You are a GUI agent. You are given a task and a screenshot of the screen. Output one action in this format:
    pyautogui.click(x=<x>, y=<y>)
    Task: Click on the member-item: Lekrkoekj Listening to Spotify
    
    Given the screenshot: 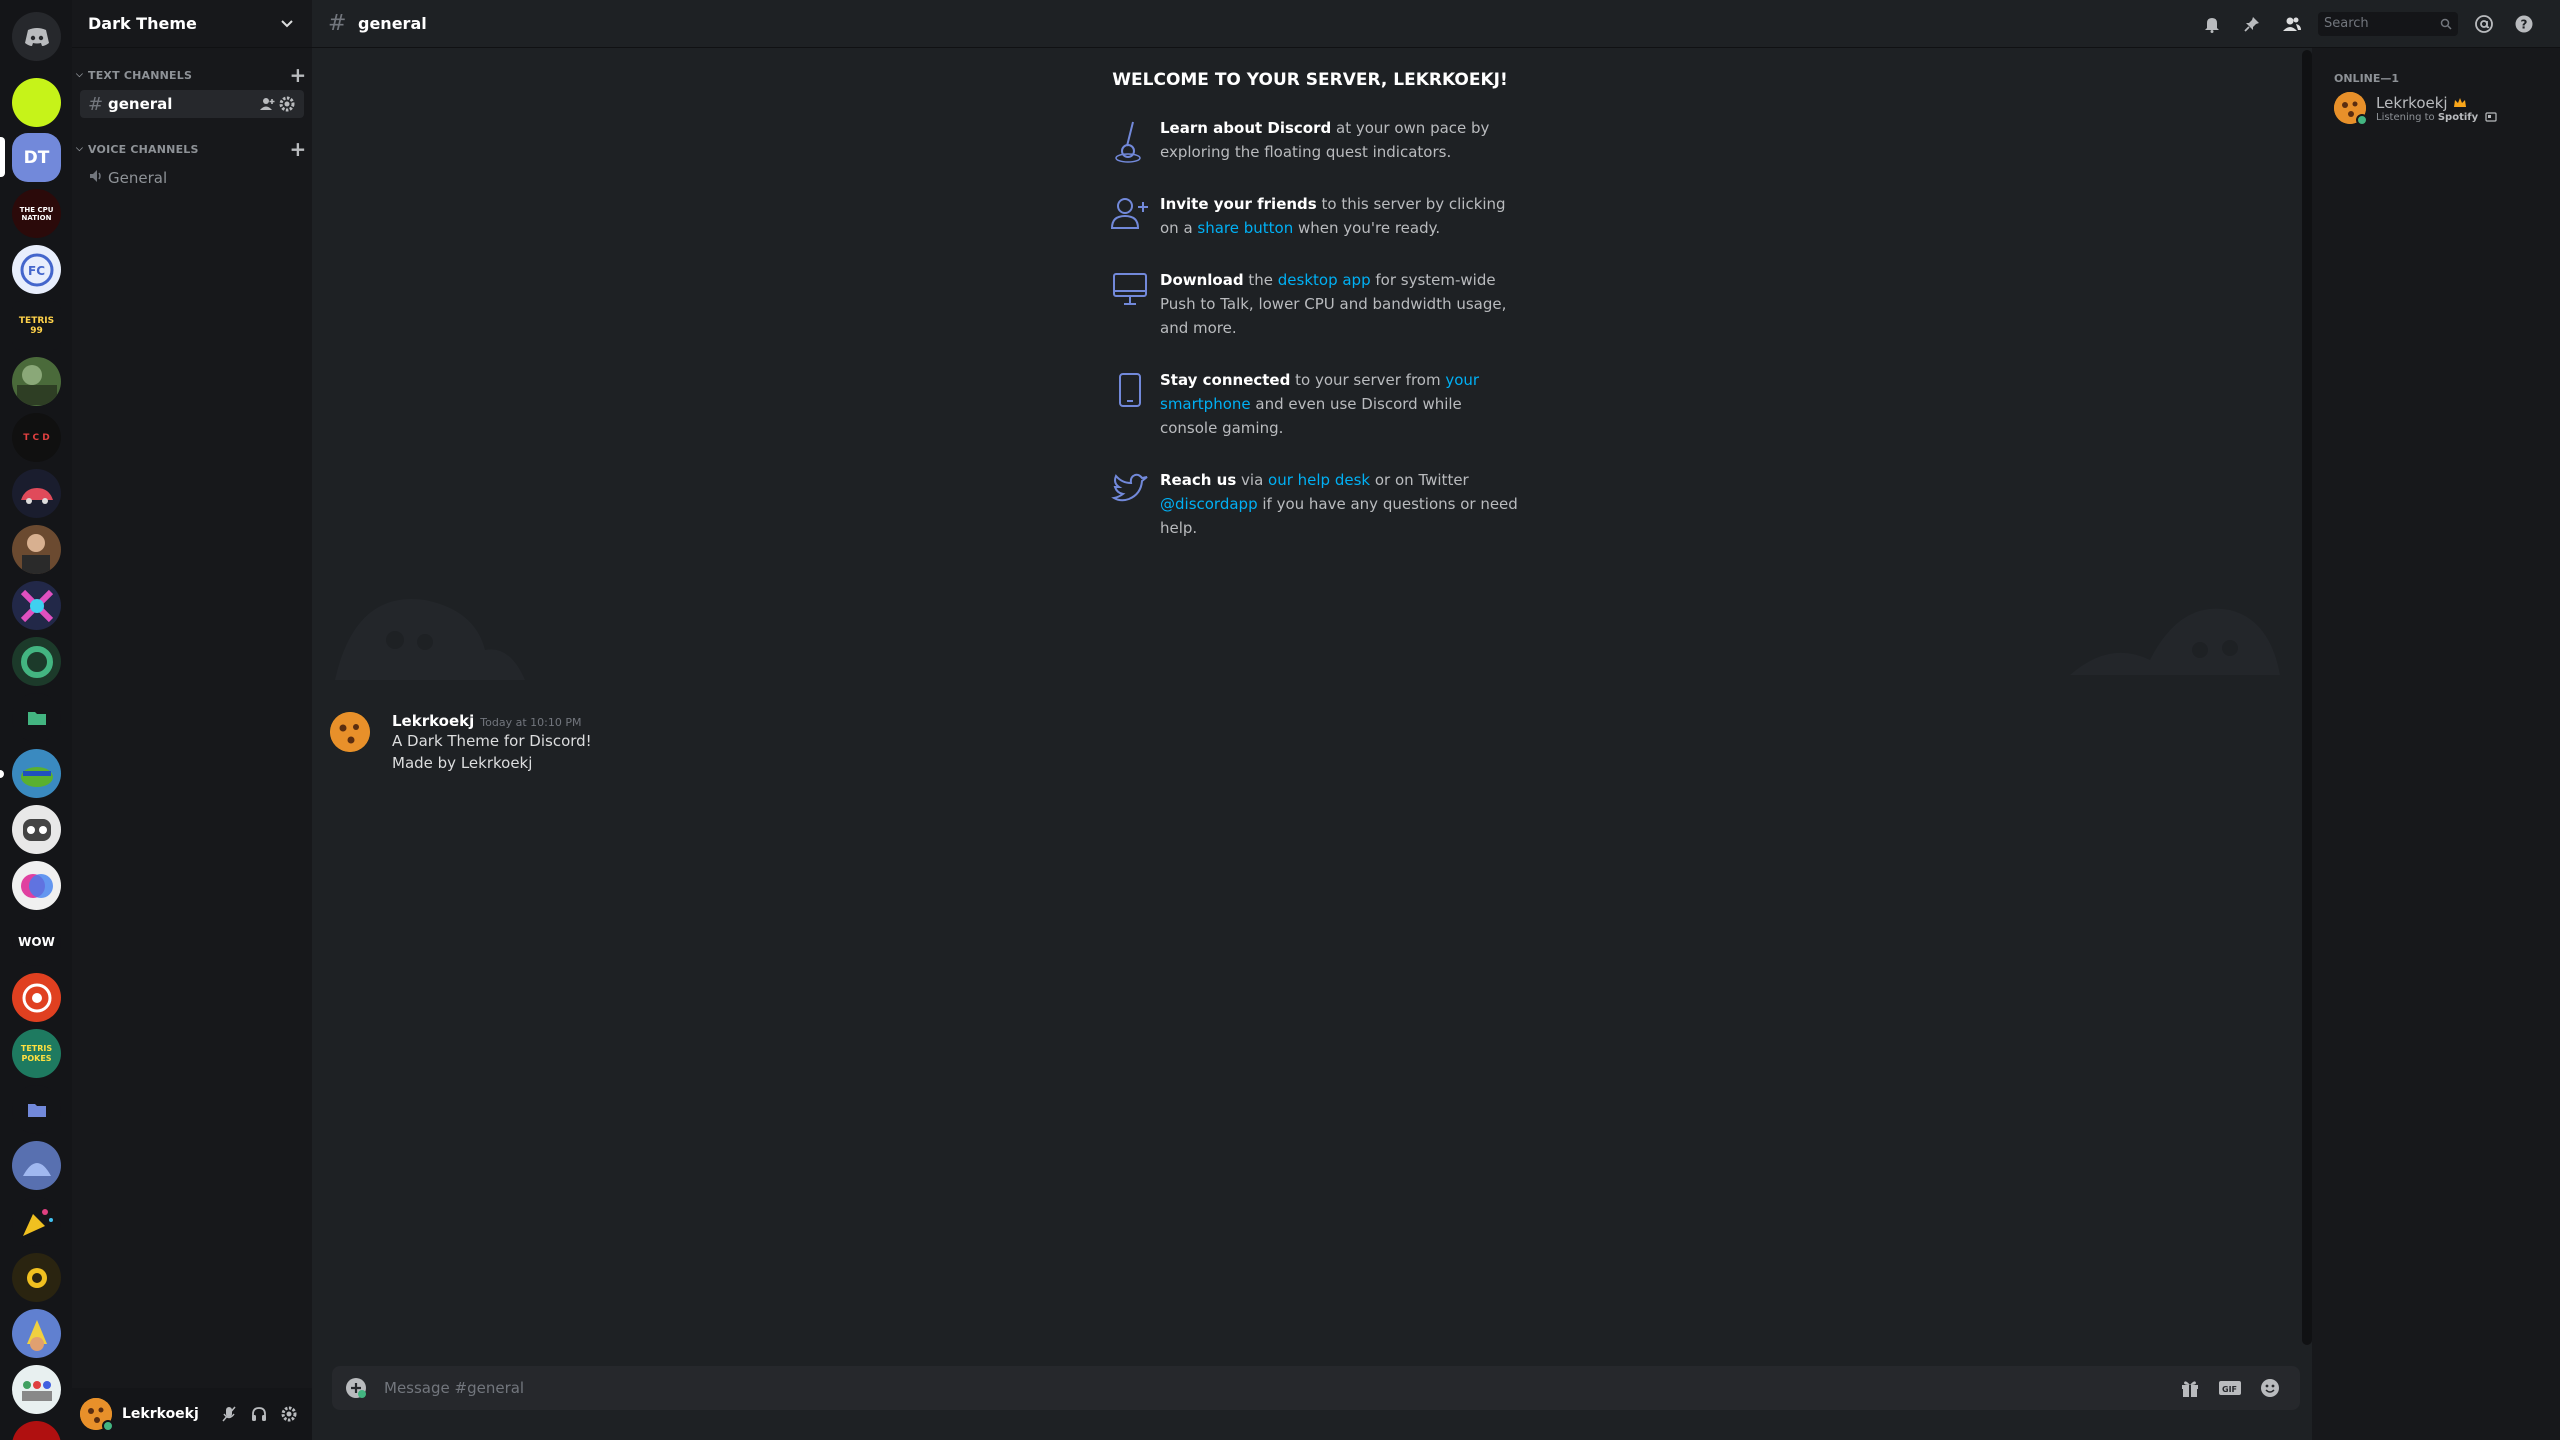 What is the action you would take?
    pyautogui.click(x=2415, y=109)
    